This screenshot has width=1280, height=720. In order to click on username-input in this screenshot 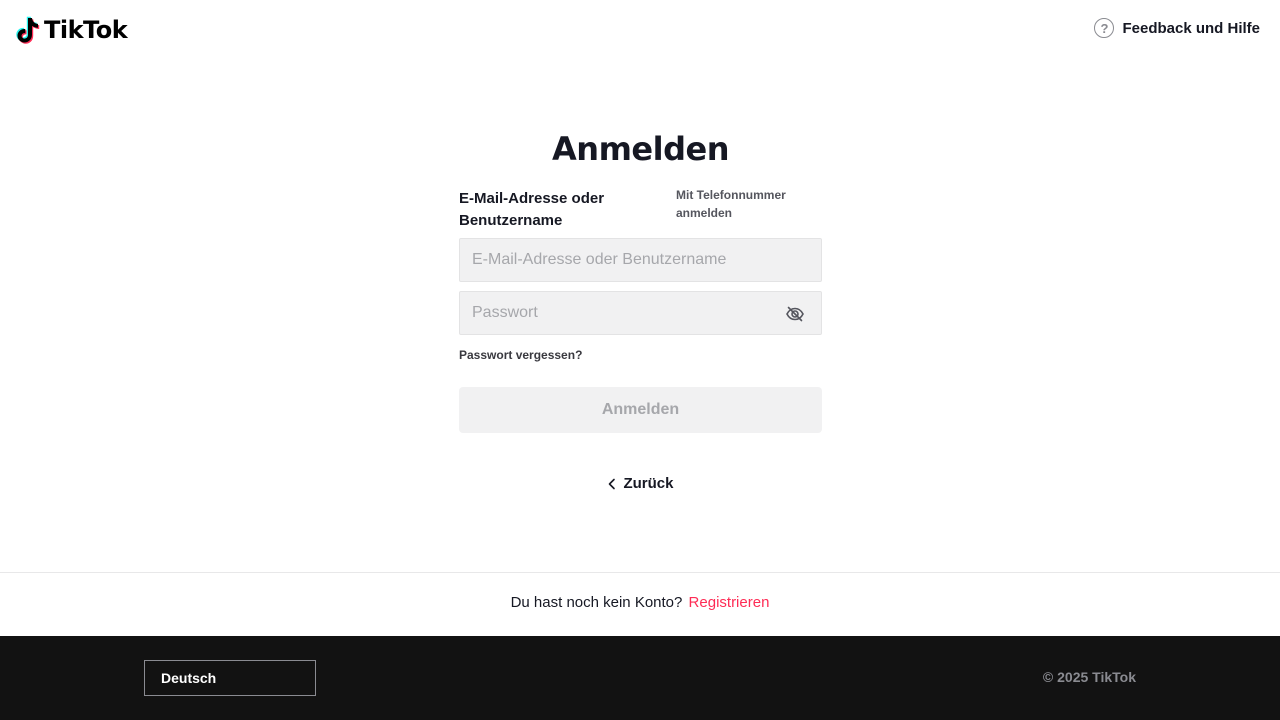, I will do `click(640, 260)`.